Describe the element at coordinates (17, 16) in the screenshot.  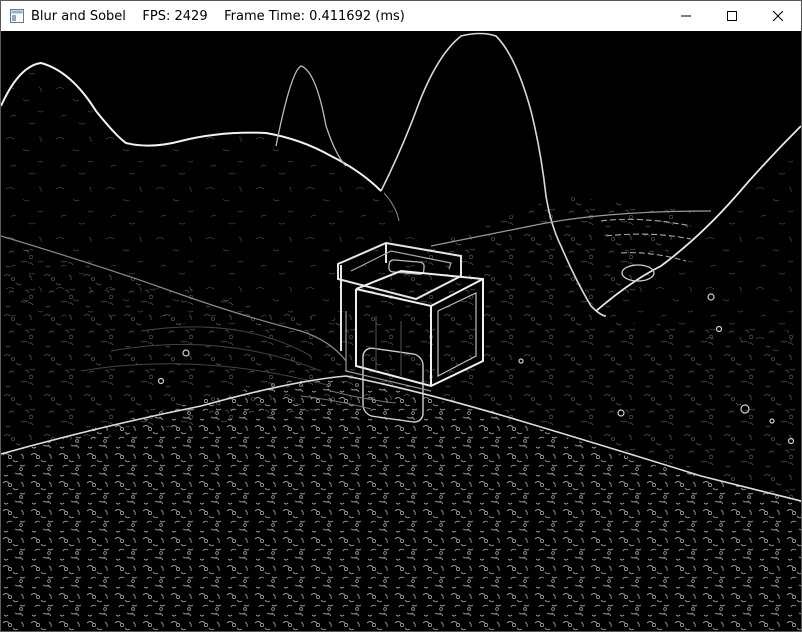
I see `app-window-icon` at that location.